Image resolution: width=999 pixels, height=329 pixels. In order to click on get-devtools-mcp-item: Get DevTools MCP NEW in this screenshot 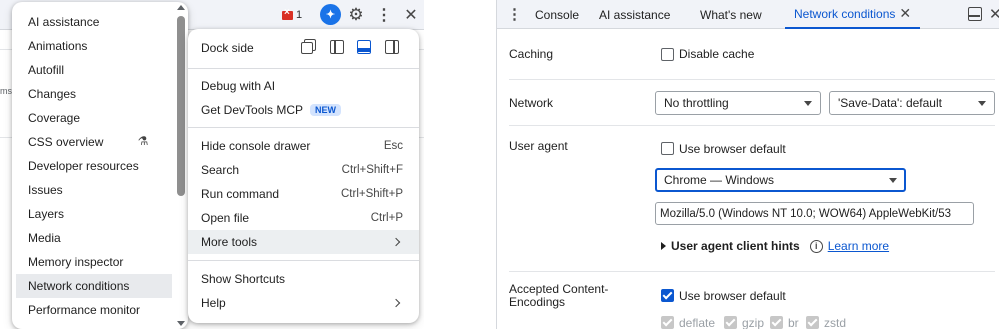, I will do `click(303, 110)`.